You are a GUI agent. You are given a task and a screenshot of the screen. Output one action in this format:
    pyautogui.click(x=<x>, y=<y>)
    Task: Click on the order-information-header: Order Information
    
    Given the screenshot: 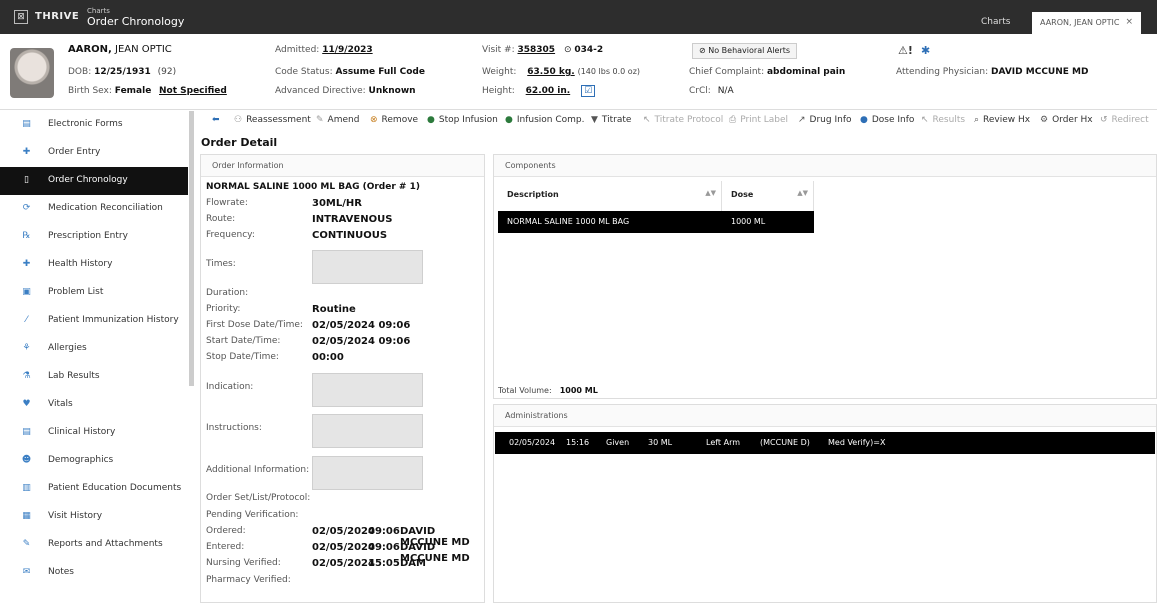 What is the action you would take?
    pyautogui.click(x=342, y=166)
    